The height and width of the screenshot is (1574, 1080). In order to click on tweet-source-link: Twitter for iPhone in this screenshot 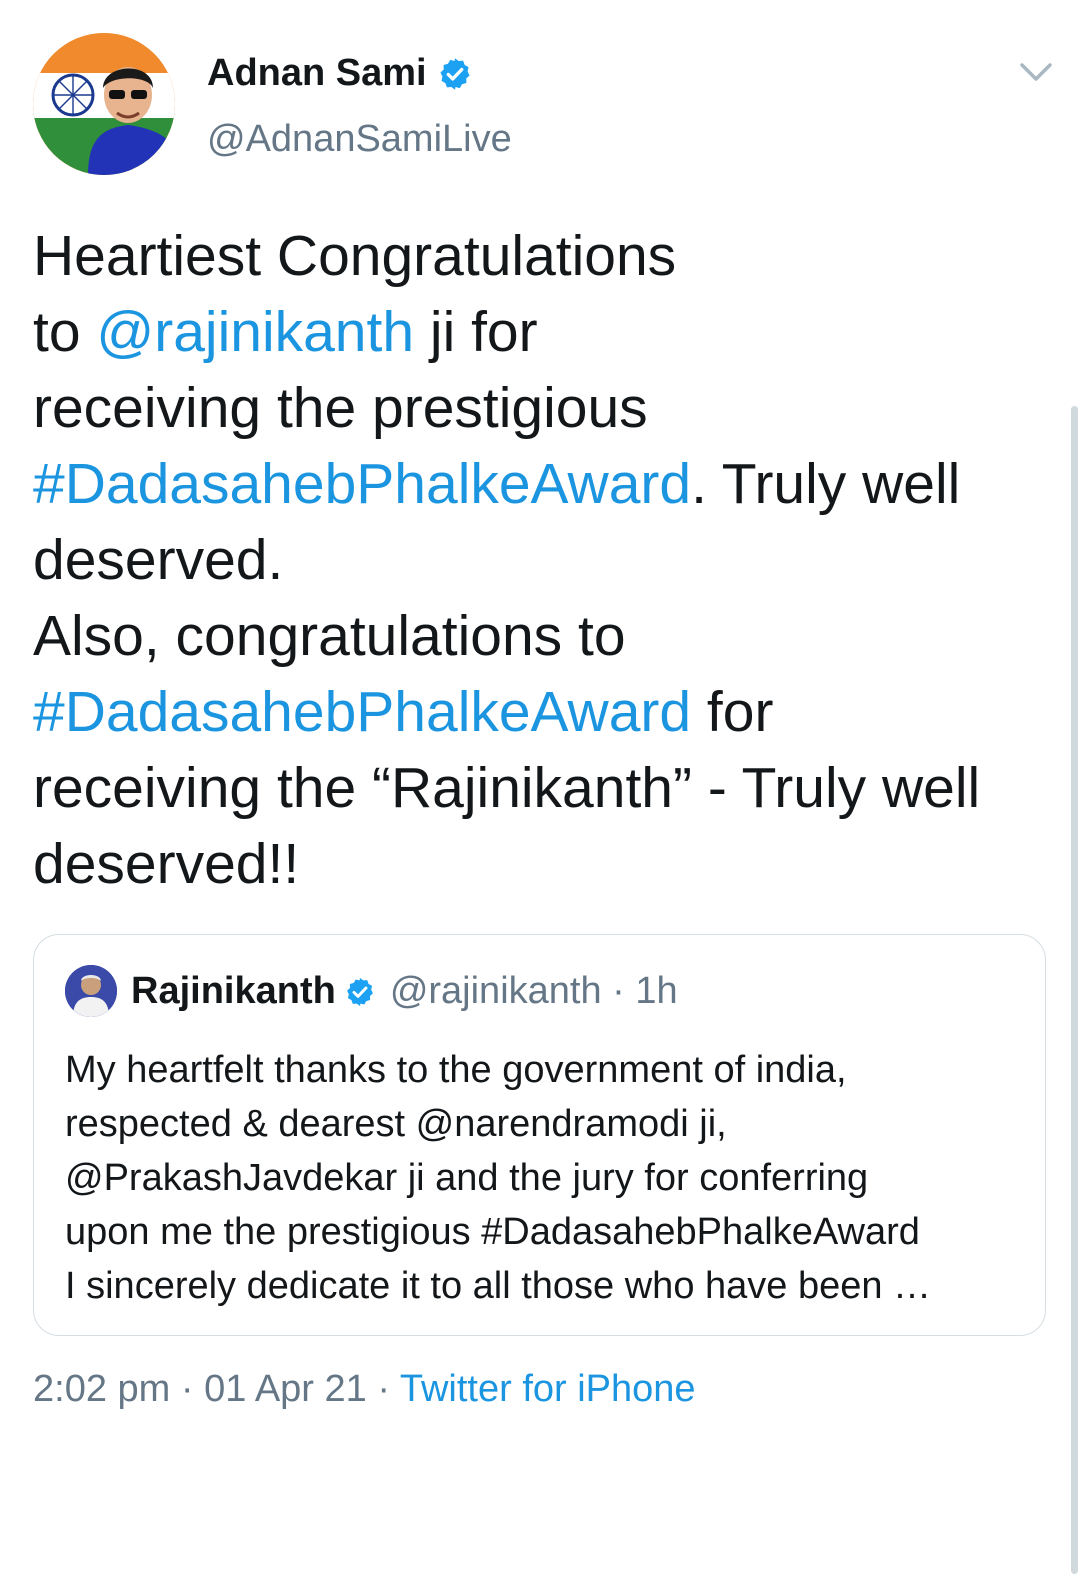, I will do `click(548, 1389)`.